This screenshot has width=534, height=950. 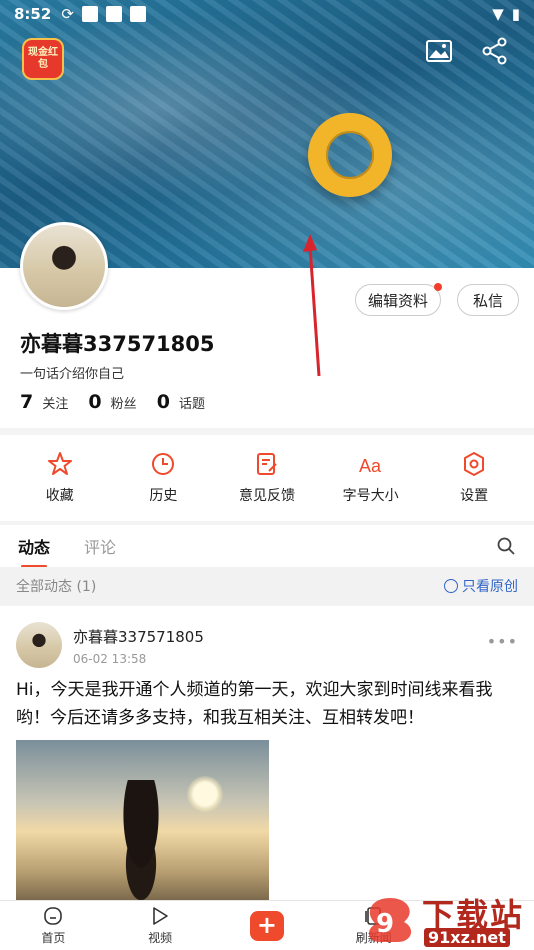 What do you see at coordinates (67, 14) in the screenshot?
I see `sync-icon: ⟳` at bounding box center [67, 14].